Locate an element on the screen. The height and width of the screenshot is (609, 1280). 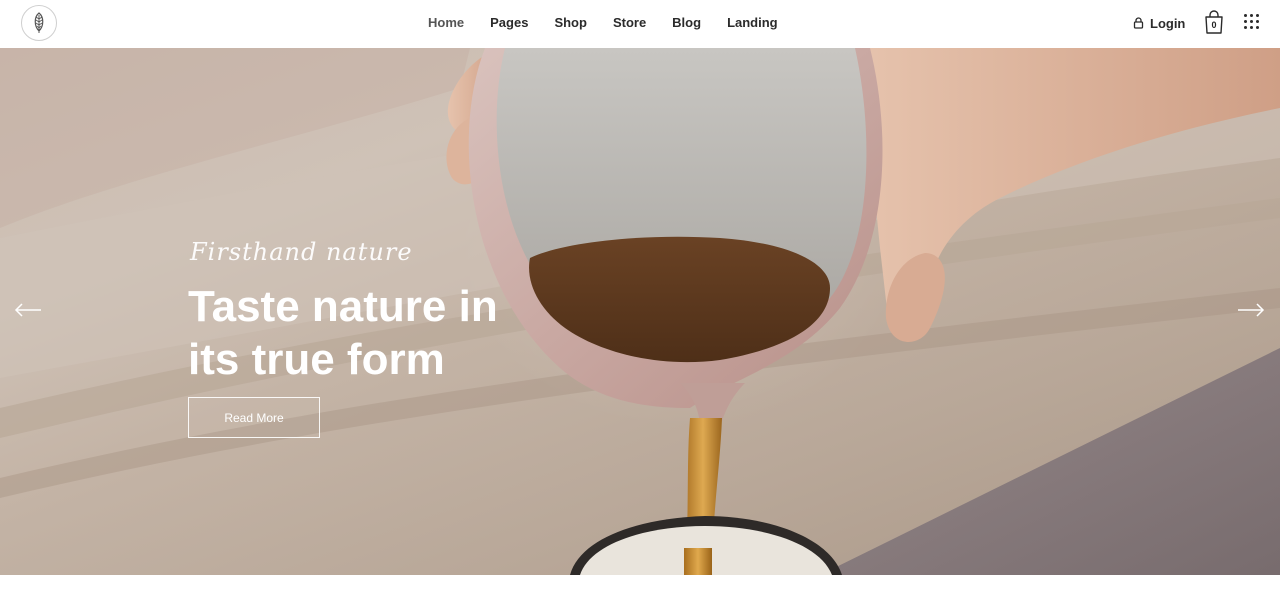
login-link: Login is located at coordinates (1159, 23).